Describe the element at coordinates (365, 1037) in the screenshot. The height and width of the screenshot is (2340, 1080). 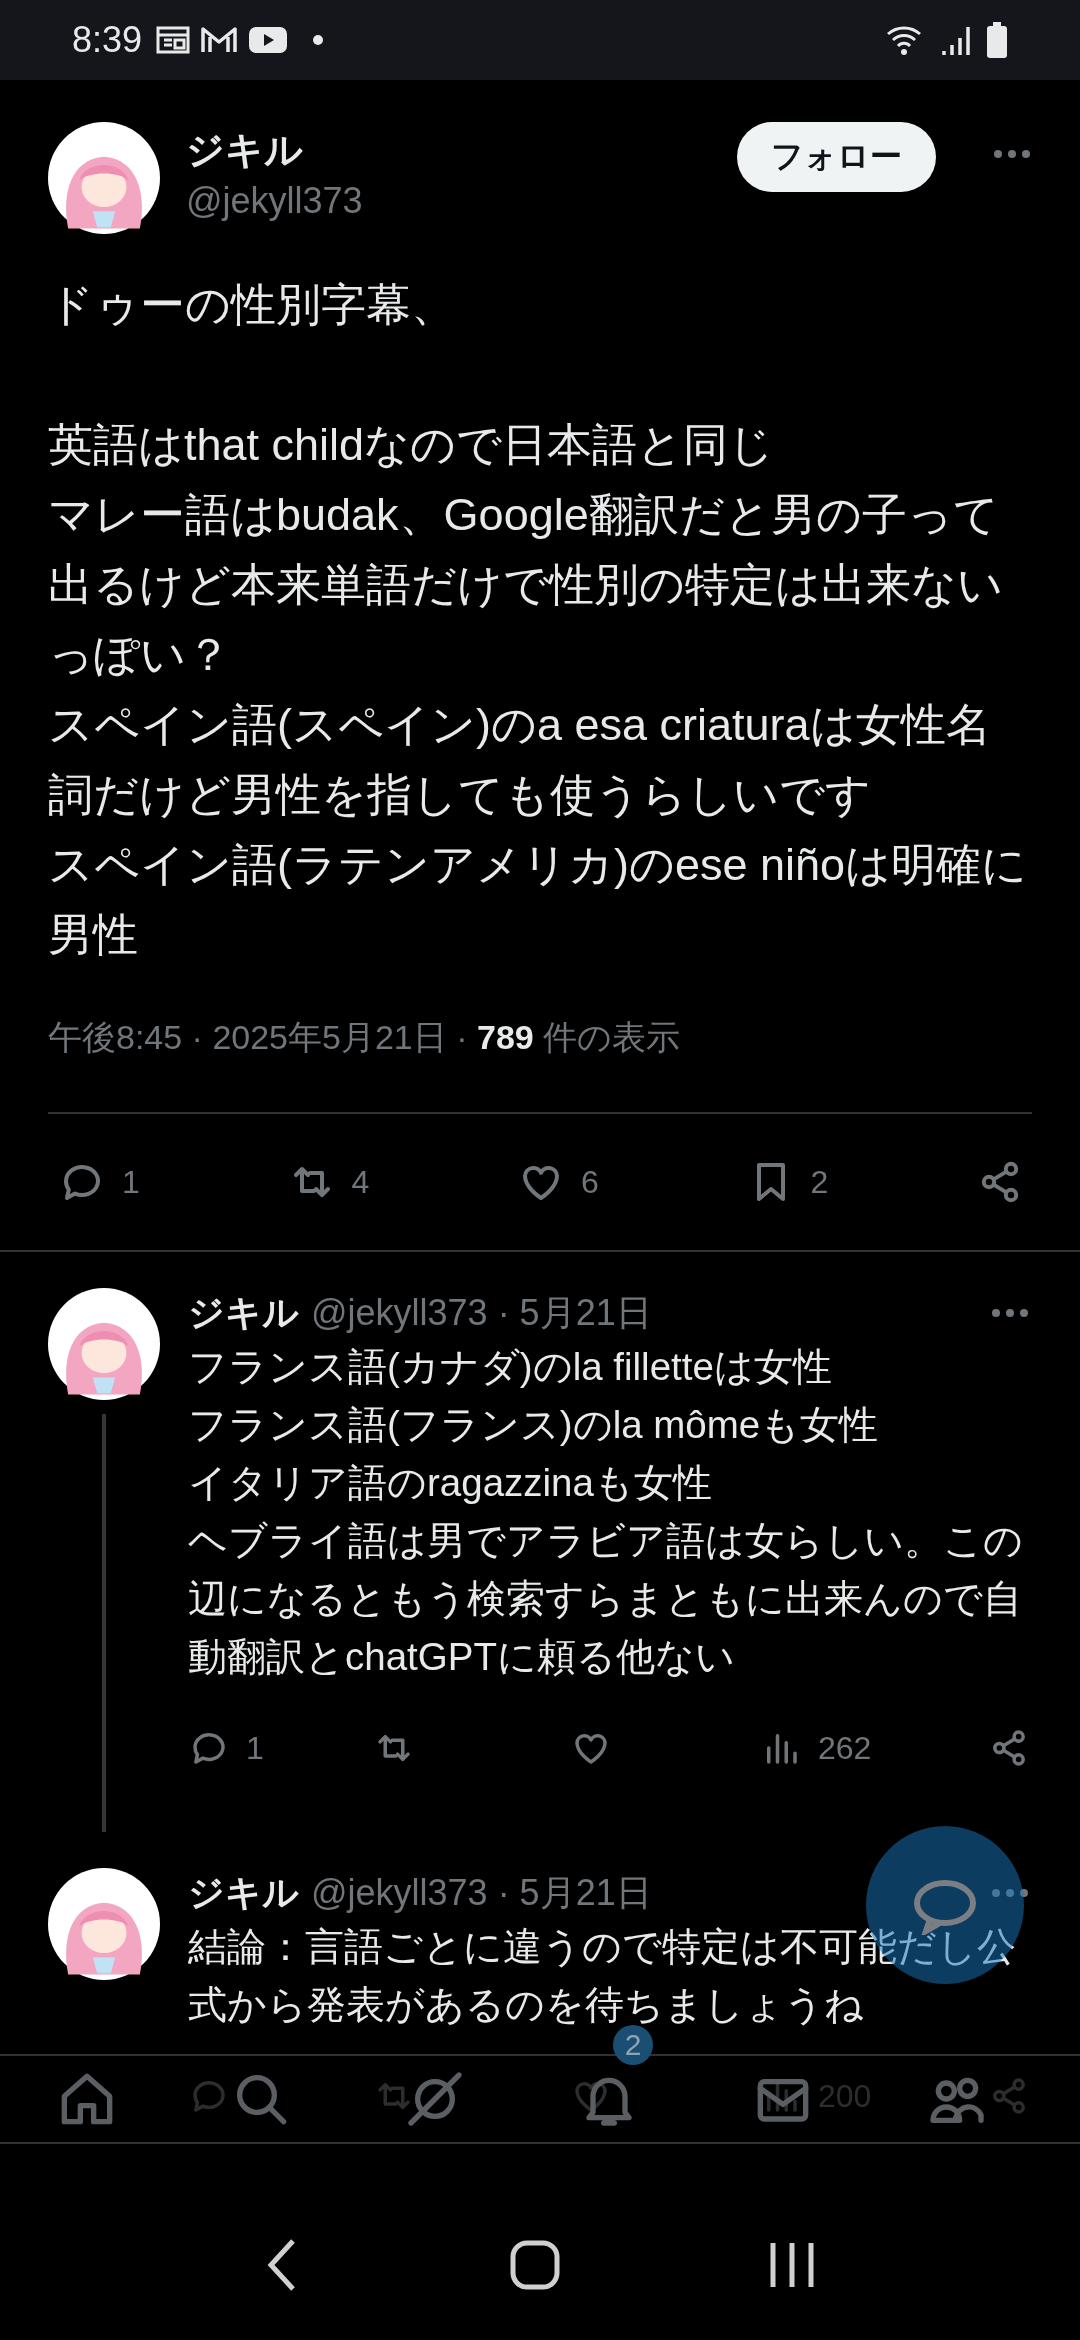
I see `tweet-meta: 午後8:45 · 2025年5月21日 · 789 件の表示` at that location.